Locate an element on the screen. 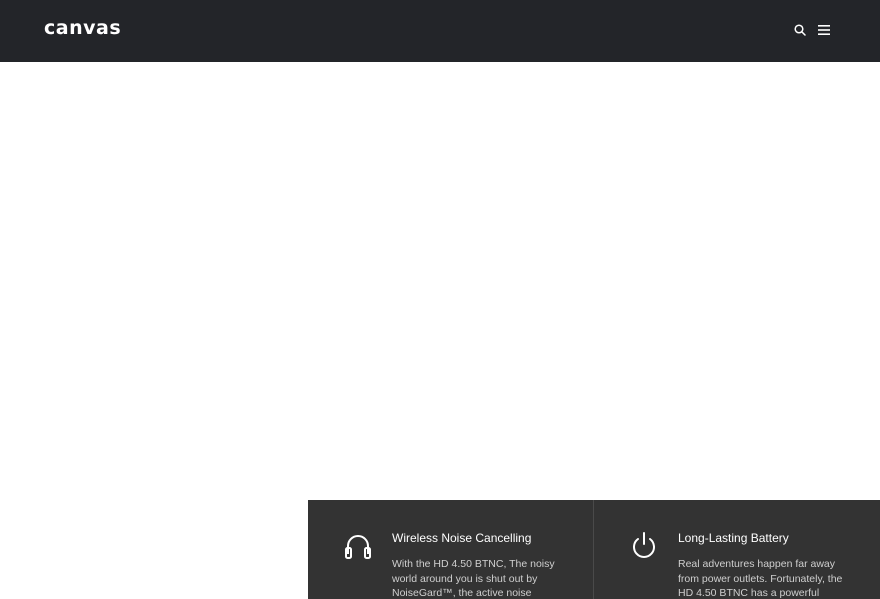  menu-button is located at coordinates (824, 30).